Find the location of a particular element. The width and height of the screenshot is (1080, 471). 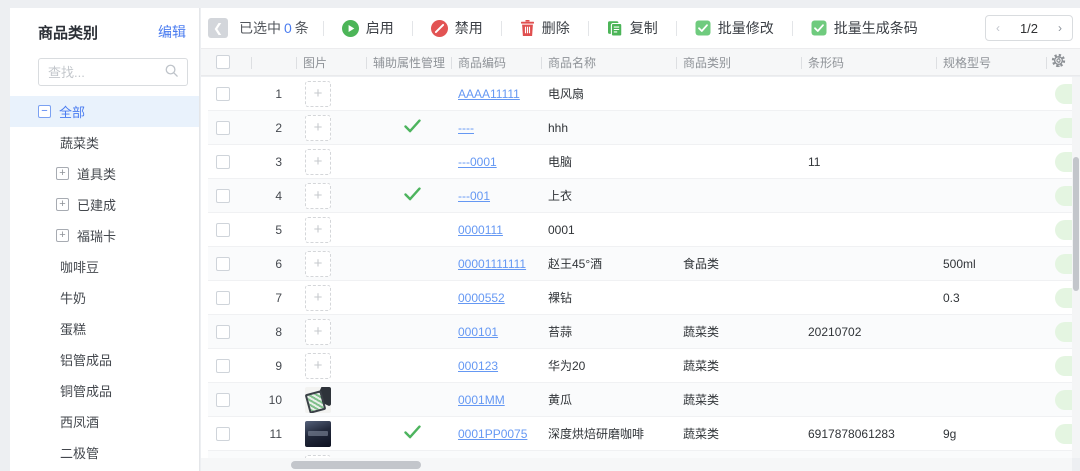

row-number: 5 is located at coordinates (278, 229).